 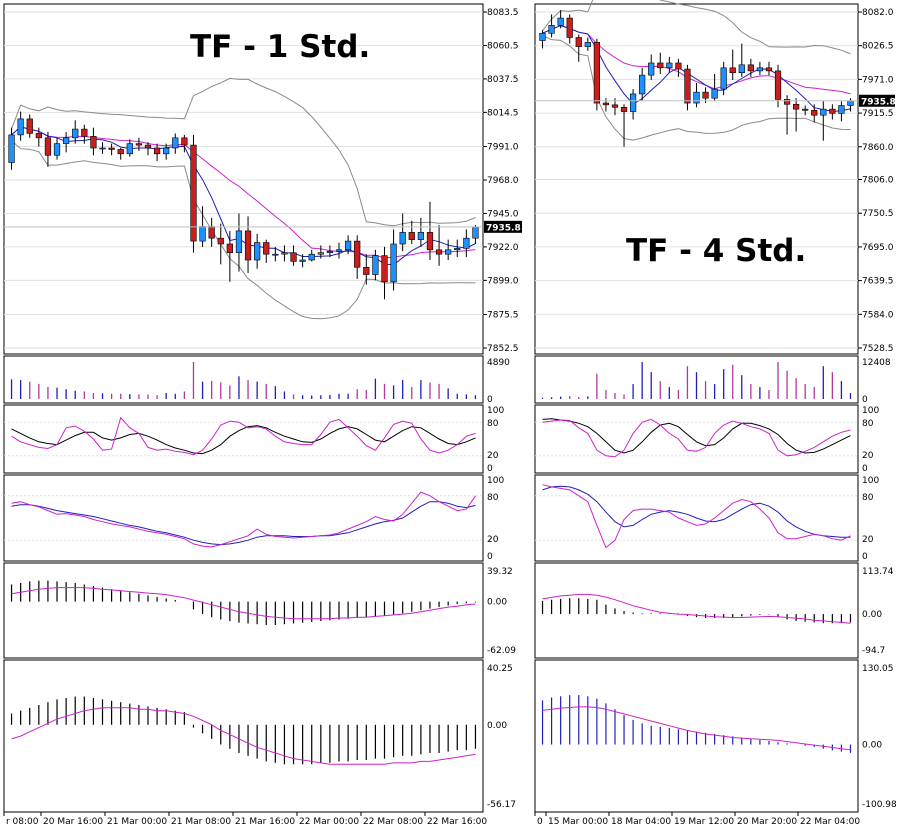 I want to click on p0-macd-a-max-label: 39.32, so click(x=500, y=572).